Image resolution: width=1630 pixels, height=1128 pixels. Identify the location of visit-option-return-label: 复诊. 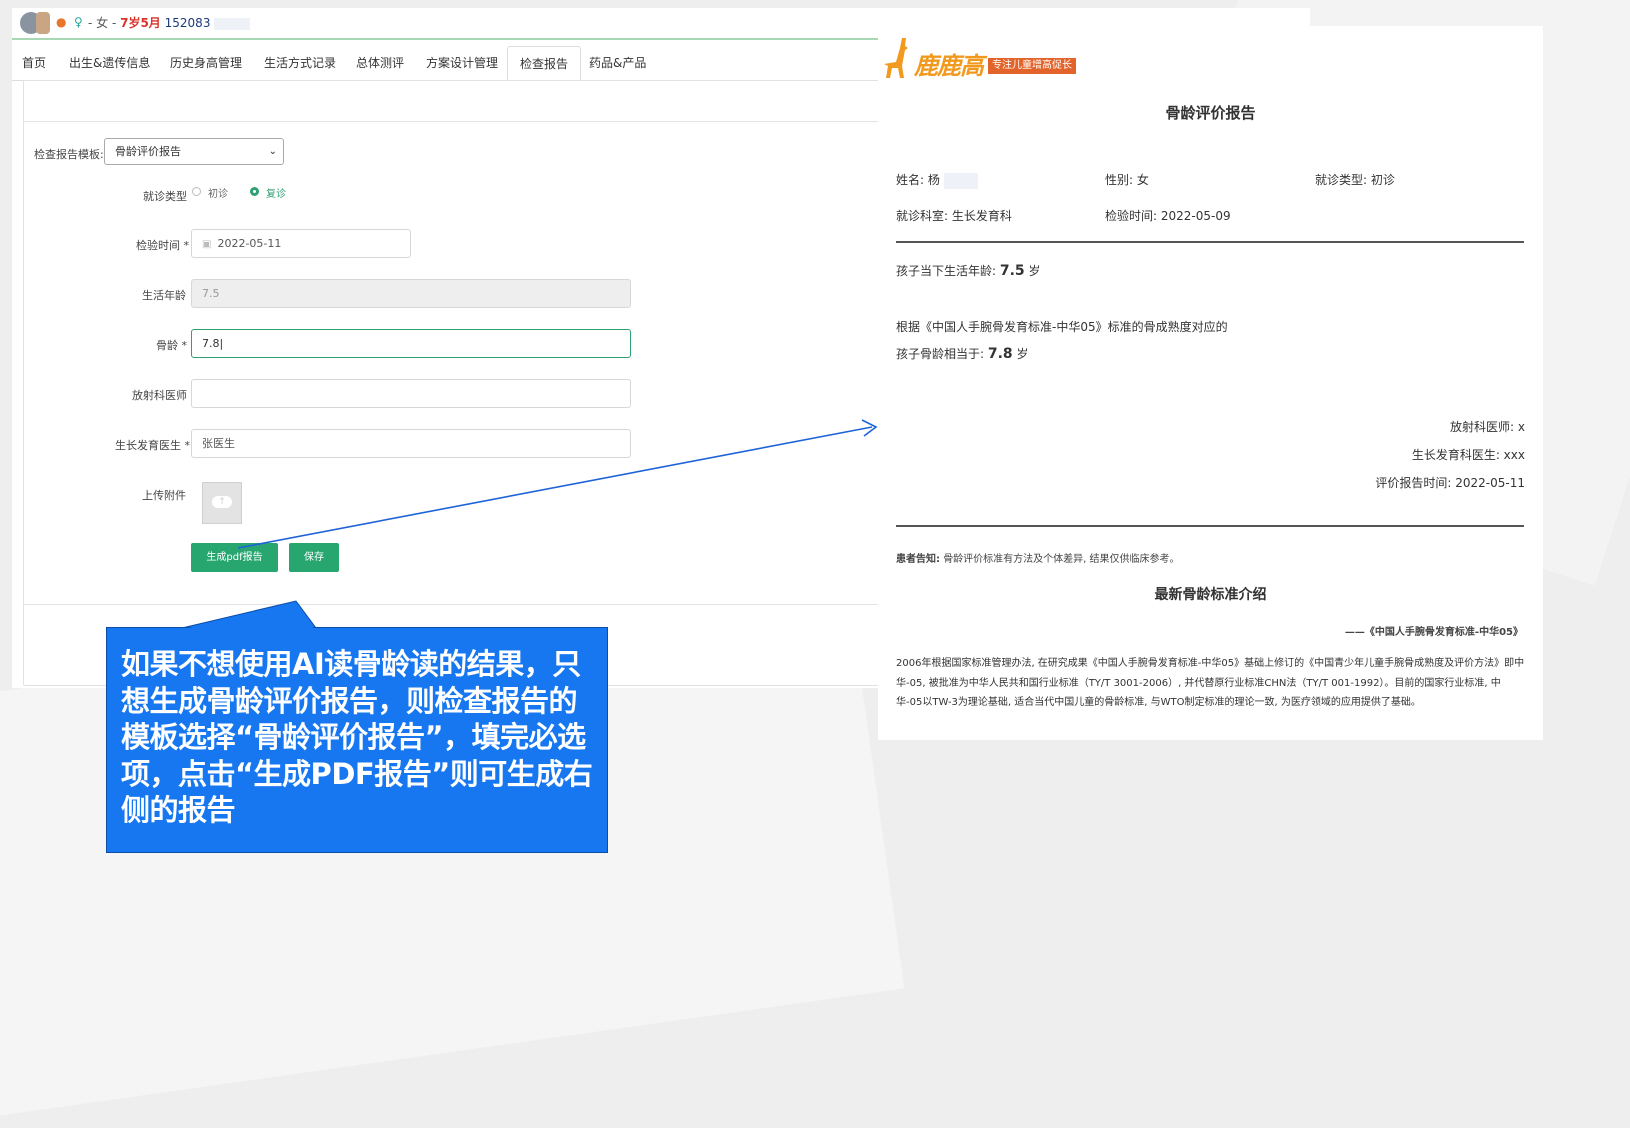
(276, 194).